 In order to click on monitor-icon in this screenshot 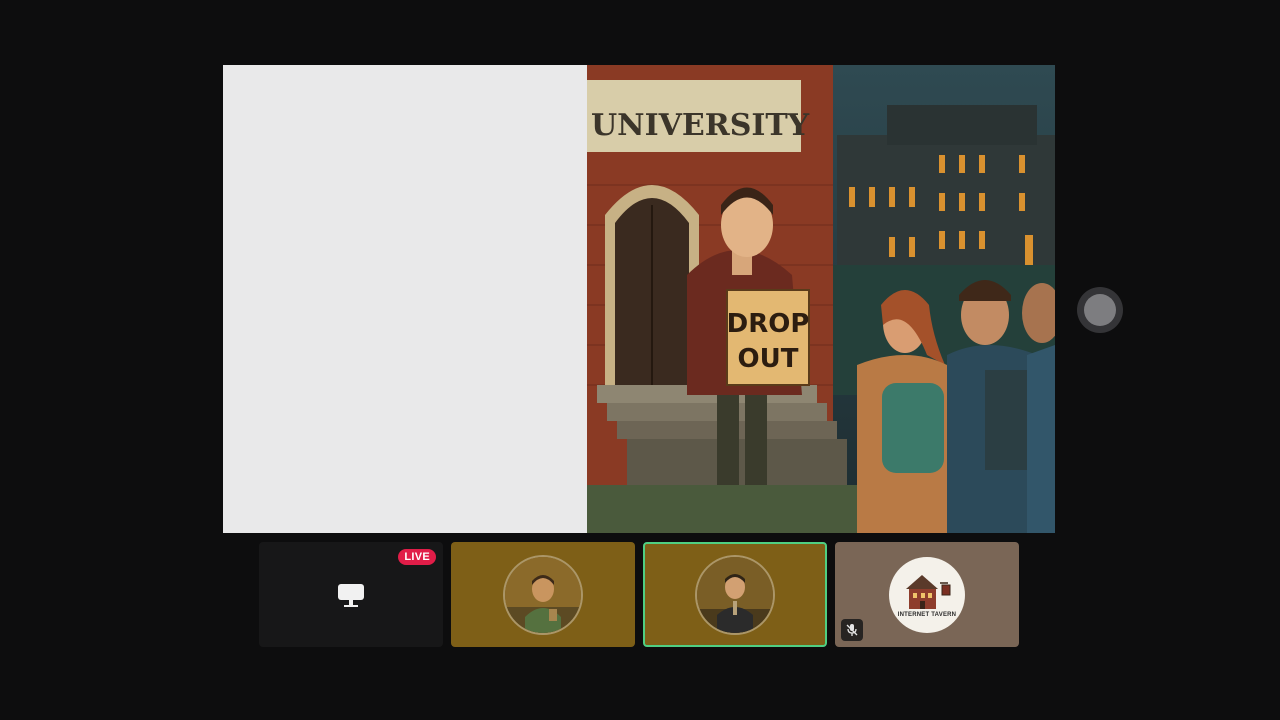, I will do `click(351, 595)`.